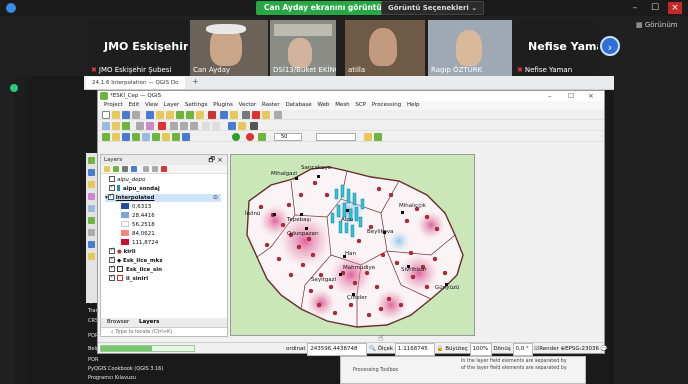 This screenshot has height=384, width=688. What do you see at coordinates (223, 105) in the screenshot?
I see `menu-plugins: Plugins` at bounding box center [223, 105].